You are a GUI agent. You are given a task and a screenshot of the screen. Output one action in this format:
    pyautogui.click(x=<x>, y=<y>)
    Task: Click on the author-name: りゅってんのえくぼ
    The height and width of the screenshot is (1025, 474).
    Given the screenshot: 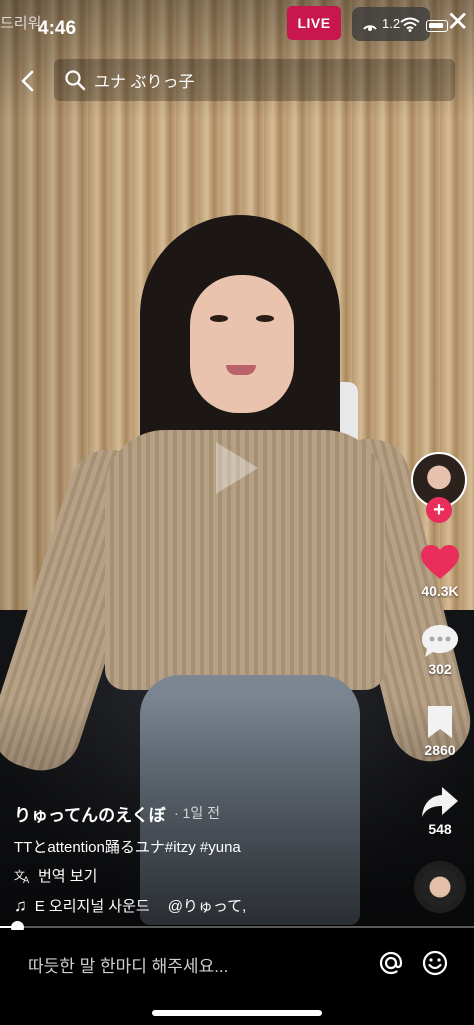 What is the action you would take?
    pyautogui.click(x=90, y=813)
    